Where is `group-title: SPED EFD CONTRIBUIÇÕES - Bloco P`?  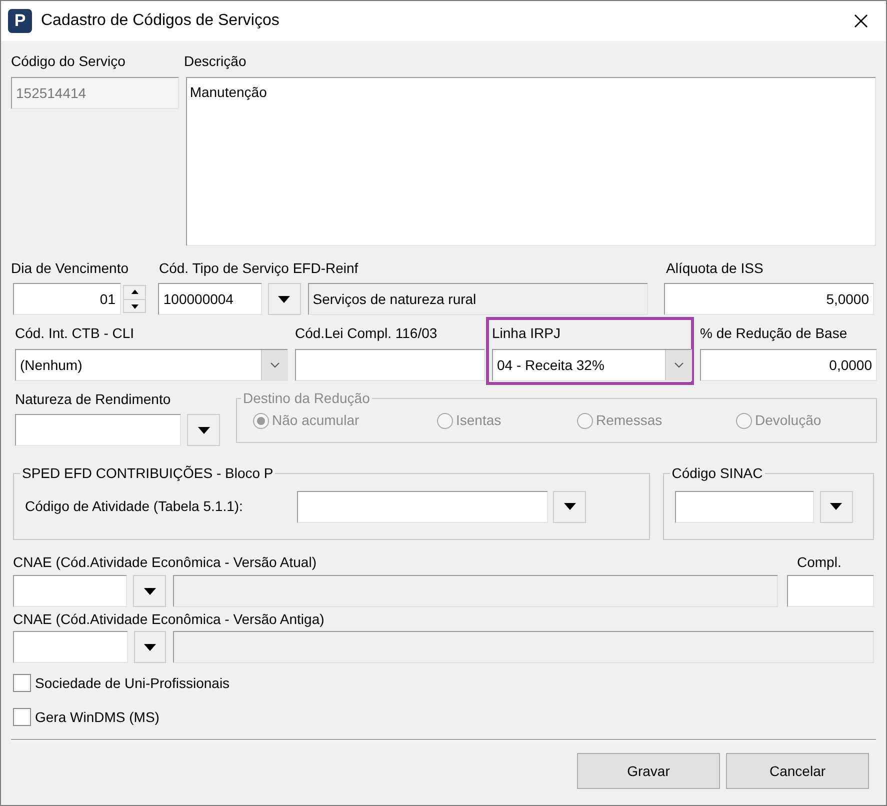
group-title: SPED EFD CONTRIBUIÇÕES - Bloco P is located at coordinates (148, 473).